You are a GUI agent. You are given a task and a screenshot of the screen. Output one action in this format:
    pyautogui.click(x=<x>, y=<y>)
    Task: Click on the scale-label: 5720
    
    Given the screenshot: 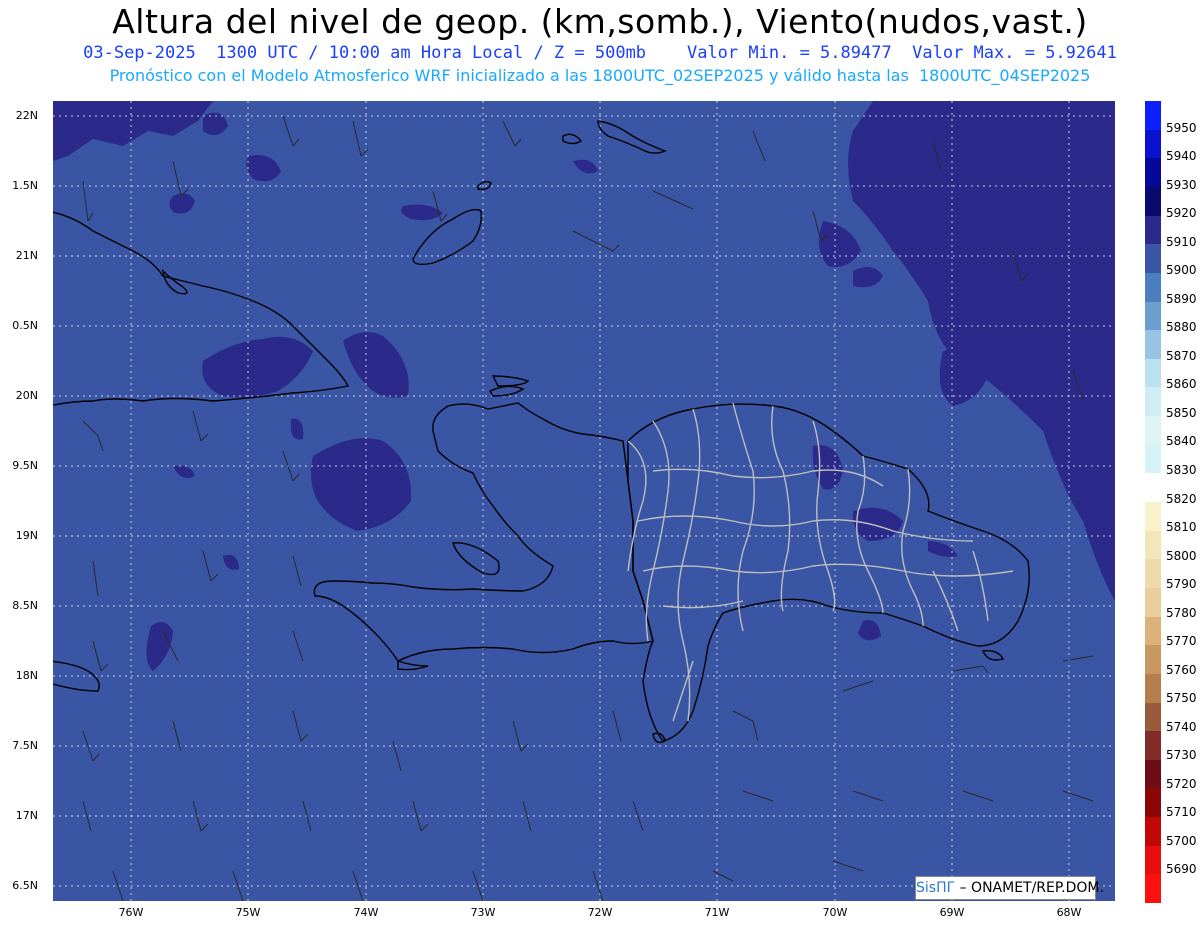 What is the action you would take?
    pyautogui.click(x=1181, y=784)
    